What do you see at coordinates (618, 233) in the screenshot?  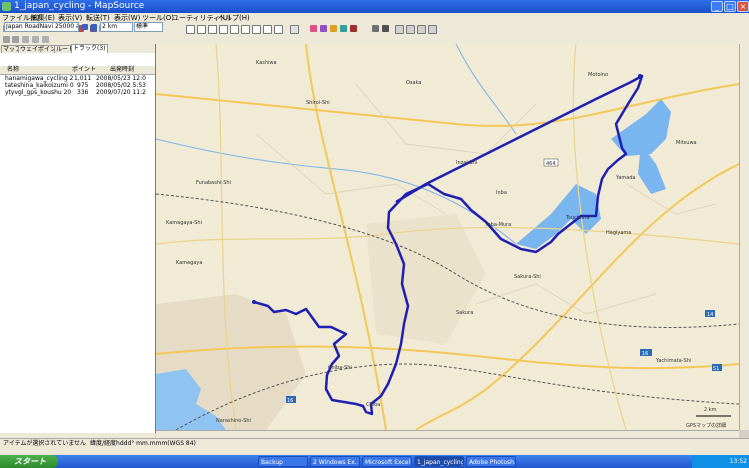 I see `place-label: Hagiyama` at bounding box center [618, 233].